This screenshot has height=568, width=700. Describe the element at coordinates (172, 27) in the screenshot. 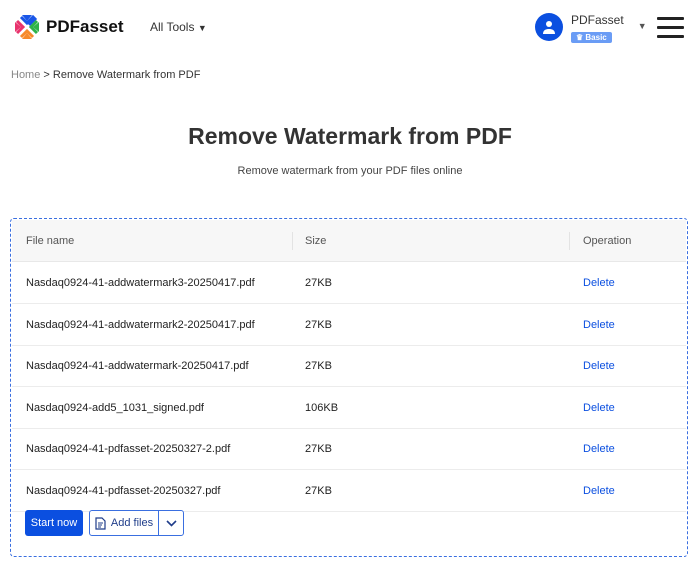

I see `all-tools-label: All Tools` at that location.